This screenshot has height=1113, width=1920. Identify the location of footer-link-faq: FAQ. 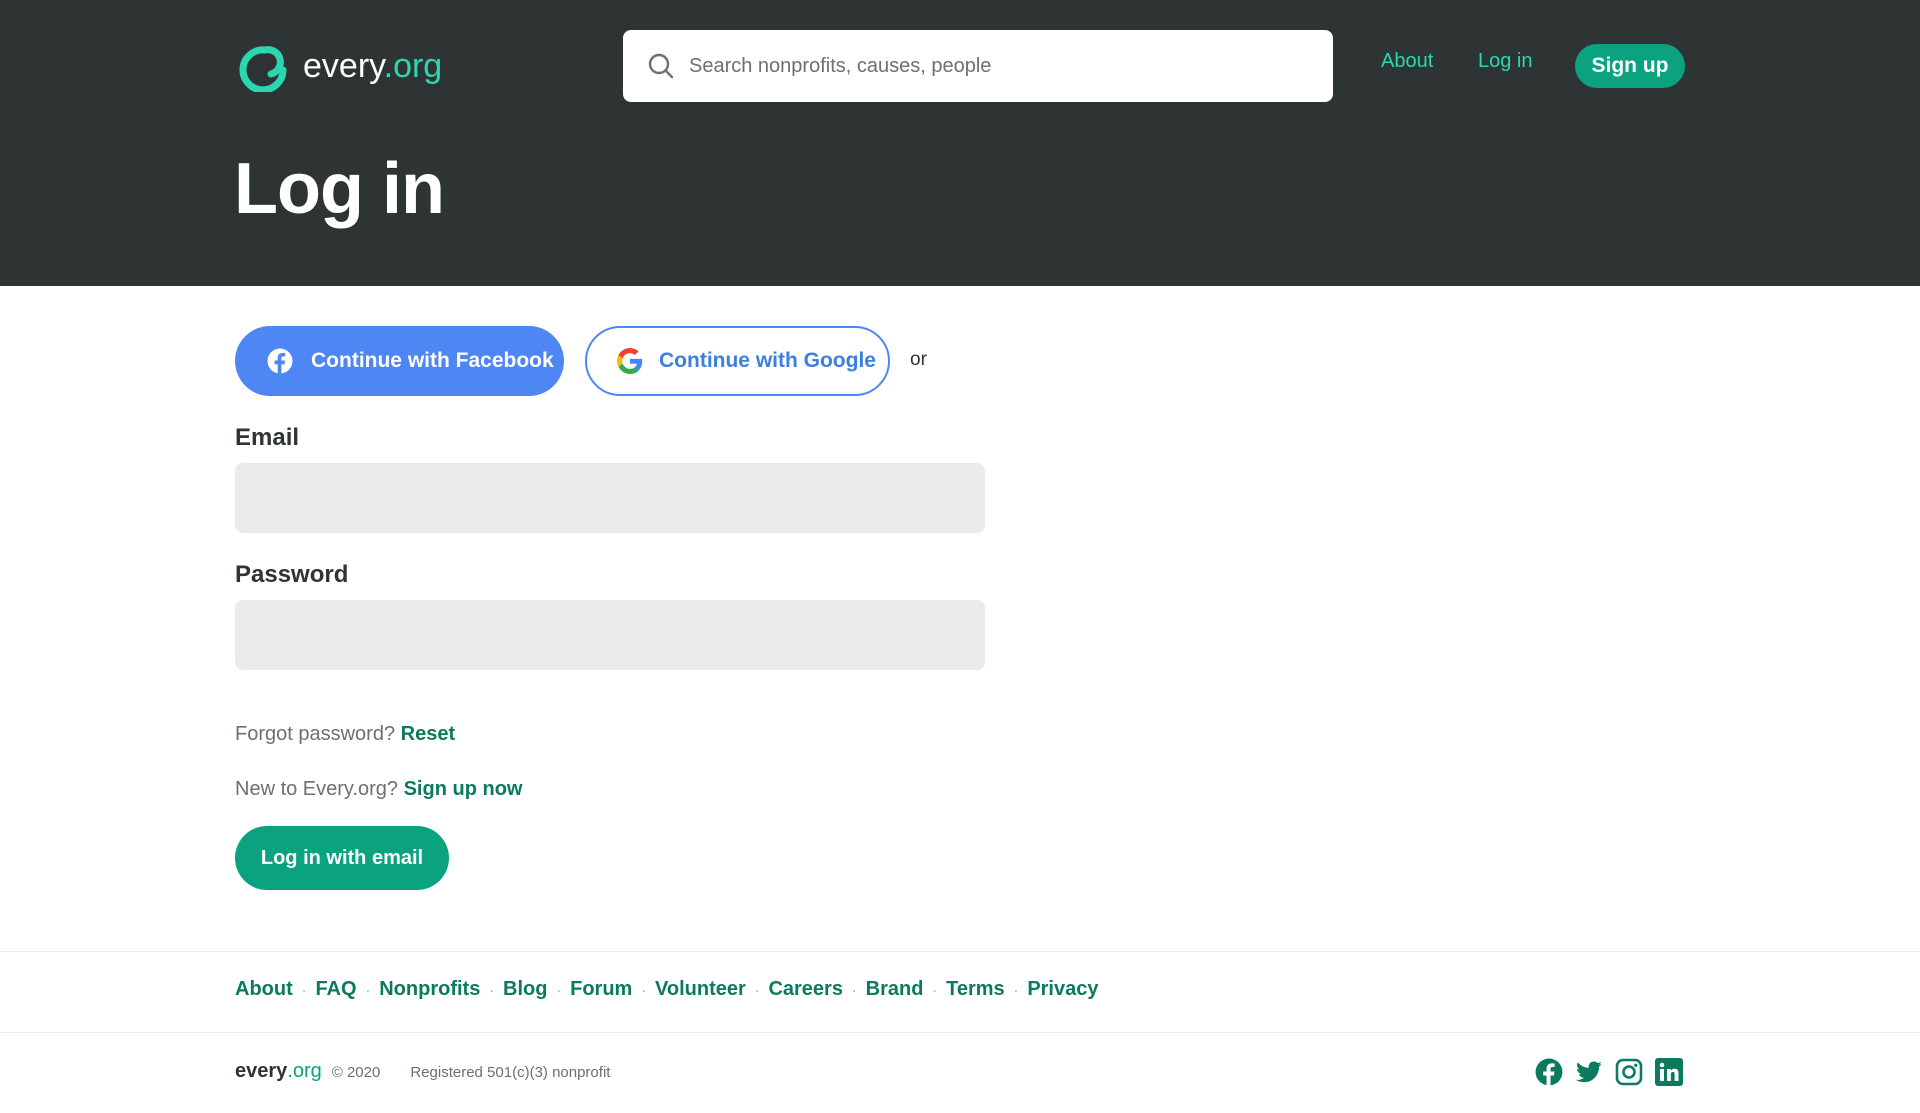
(335, 989).